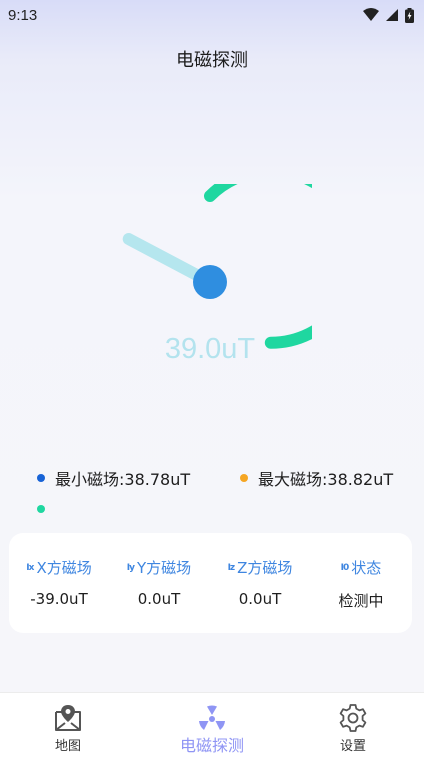  What do you see at coordinates (366, 568) in the screenshot?
I see `reading-status-label: 状态` at bounding box center [366, 568].